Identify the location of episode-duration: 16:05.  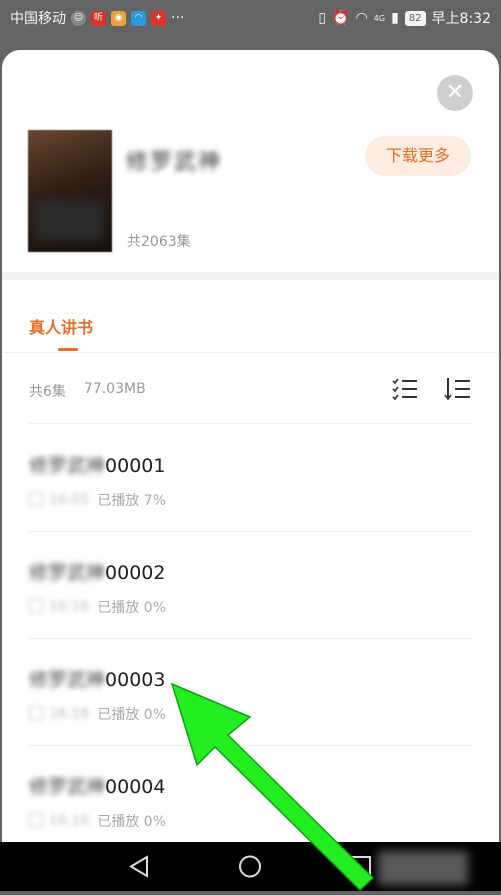
(59, 500).